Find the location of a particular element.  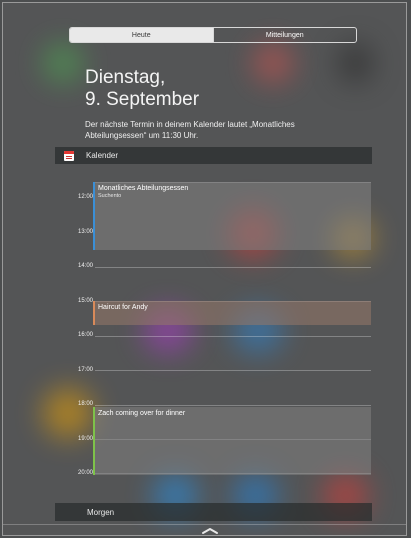

hour-label: 18:00 is located at coordinates (85, 404).